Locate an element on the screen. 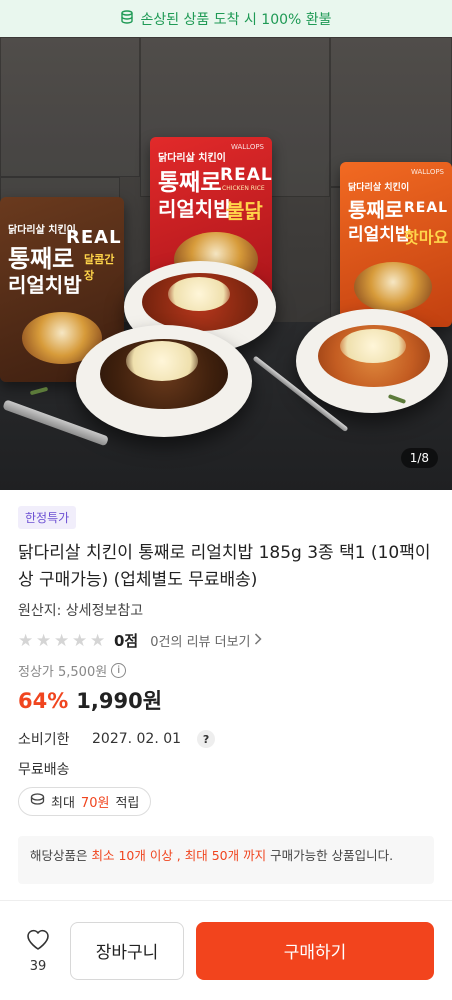  rice-bowl-sweet-soy is located at coordinates (164, 381).